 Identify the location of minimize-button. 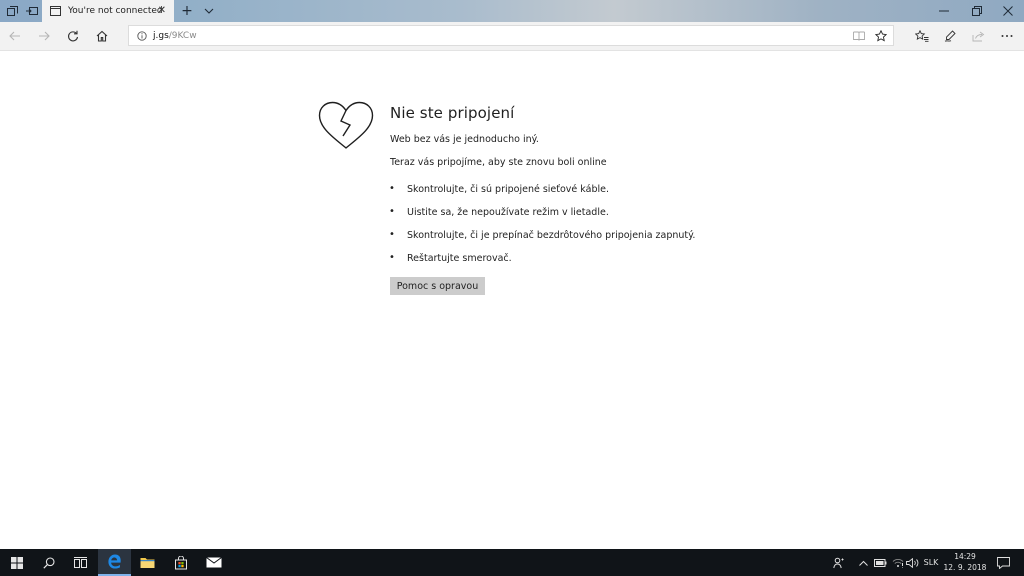
(944, 11).